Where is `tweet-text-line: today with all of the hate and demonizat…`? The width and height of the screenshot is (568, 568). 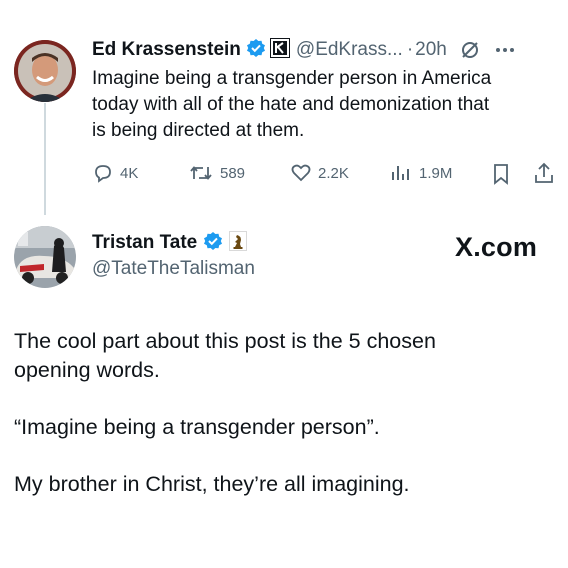
tweet-text-line: today with all of the hate and demonizat… is located at coordinates (291, 104).